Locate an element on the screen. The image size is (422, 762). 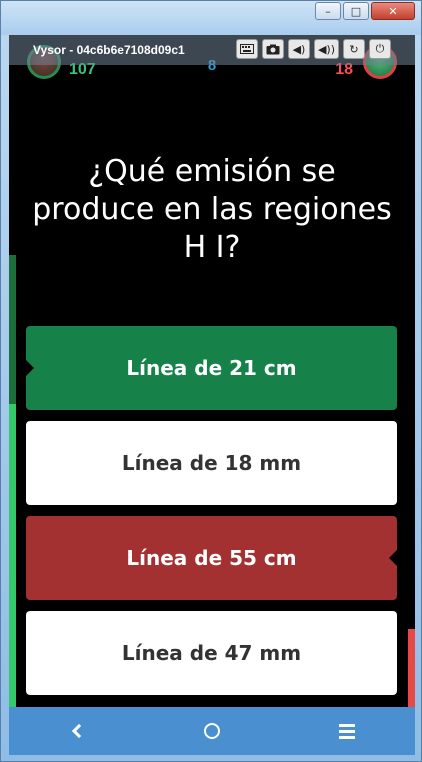
window-title-bar: – □ ✕ is located at coordinates (211, 18).